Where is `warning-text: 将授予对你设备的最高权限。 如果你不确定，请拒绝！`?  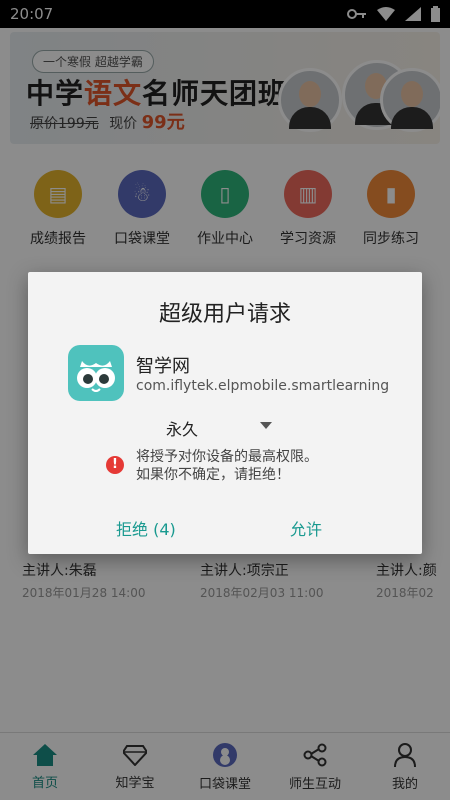 warning-text: 将授予对你设备的最高权限。 如果你不确定，请拒绝！ is located at coordinates (227, 466).